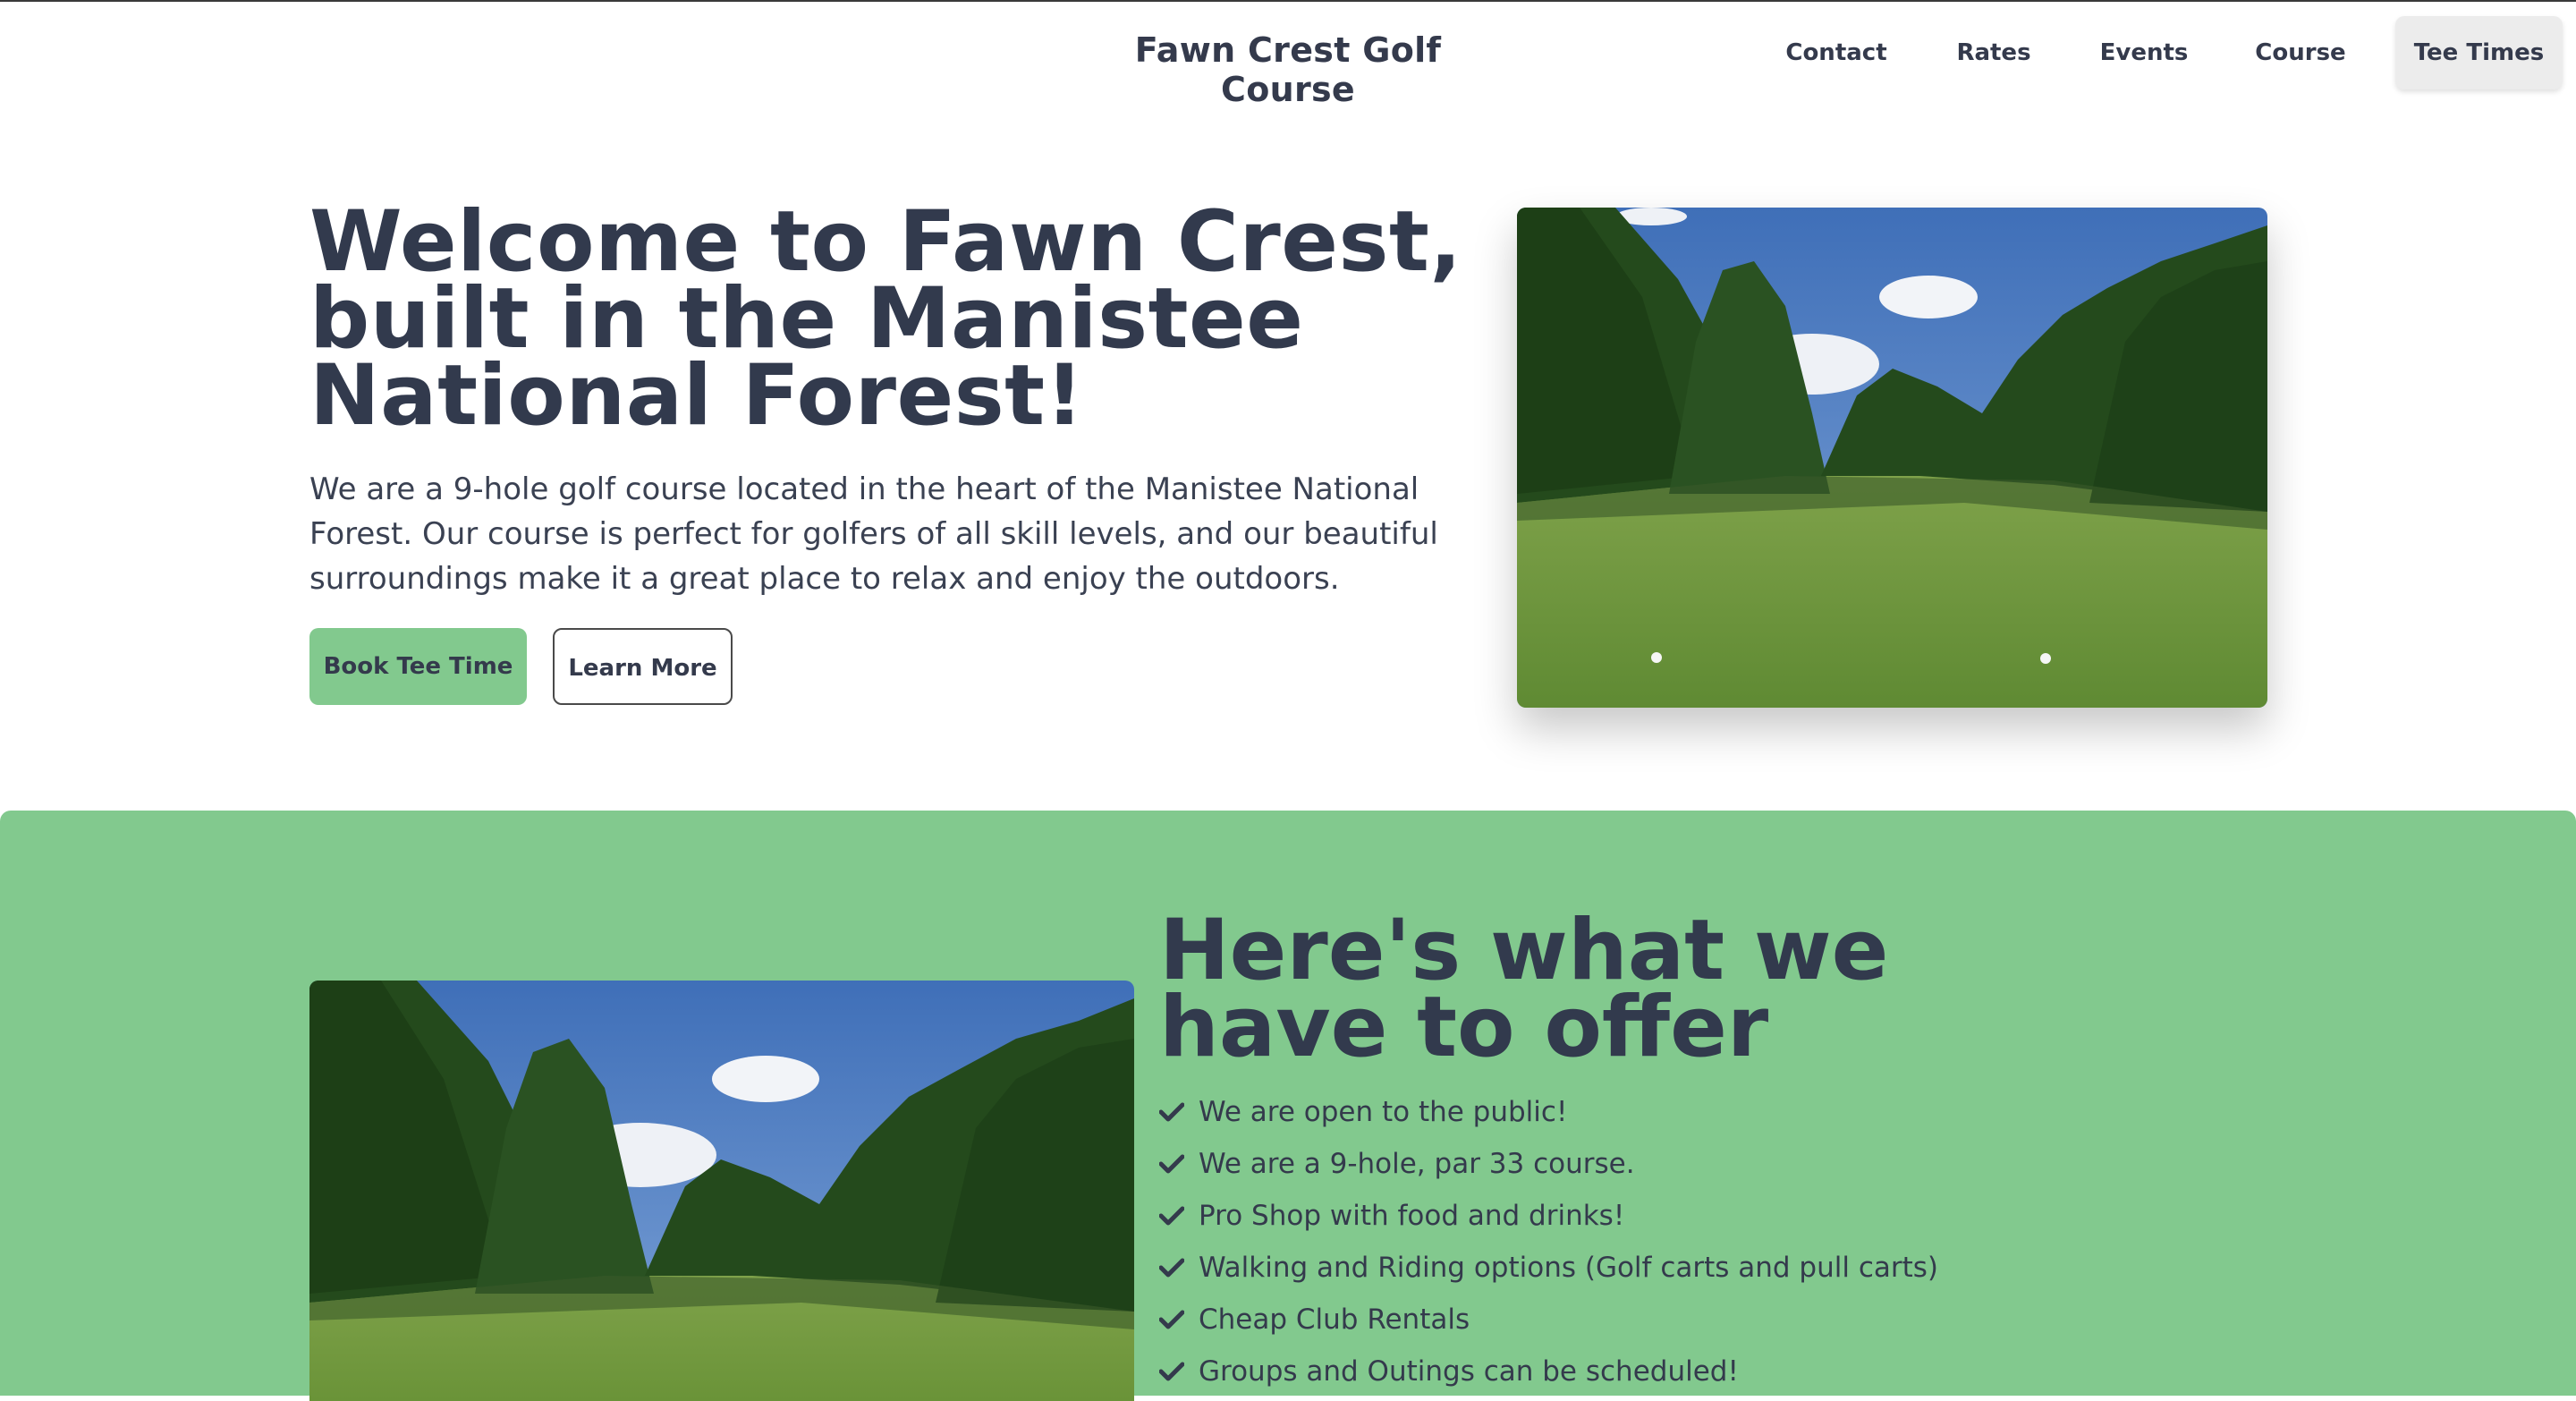  Describe the element at coordinates (1412, 1216) in the screenshot. I see `list-item-label: Pro Shop with food and drinks!` at that location.